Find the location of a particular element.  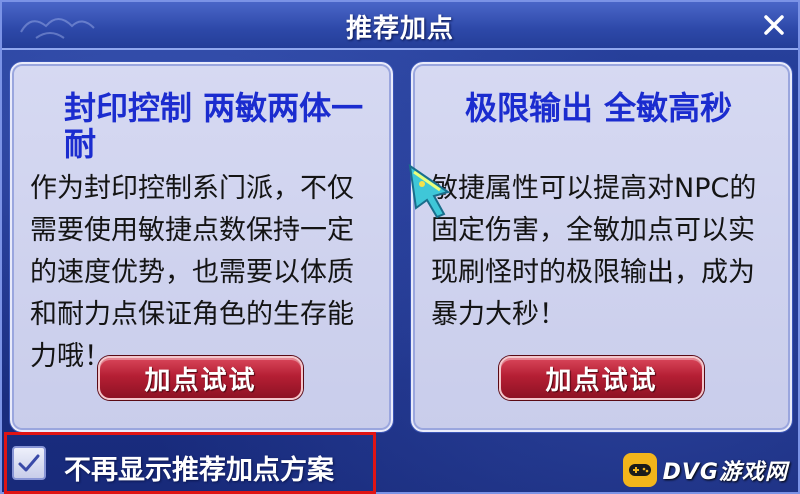

check-icon is located at coordinates (29, 463).